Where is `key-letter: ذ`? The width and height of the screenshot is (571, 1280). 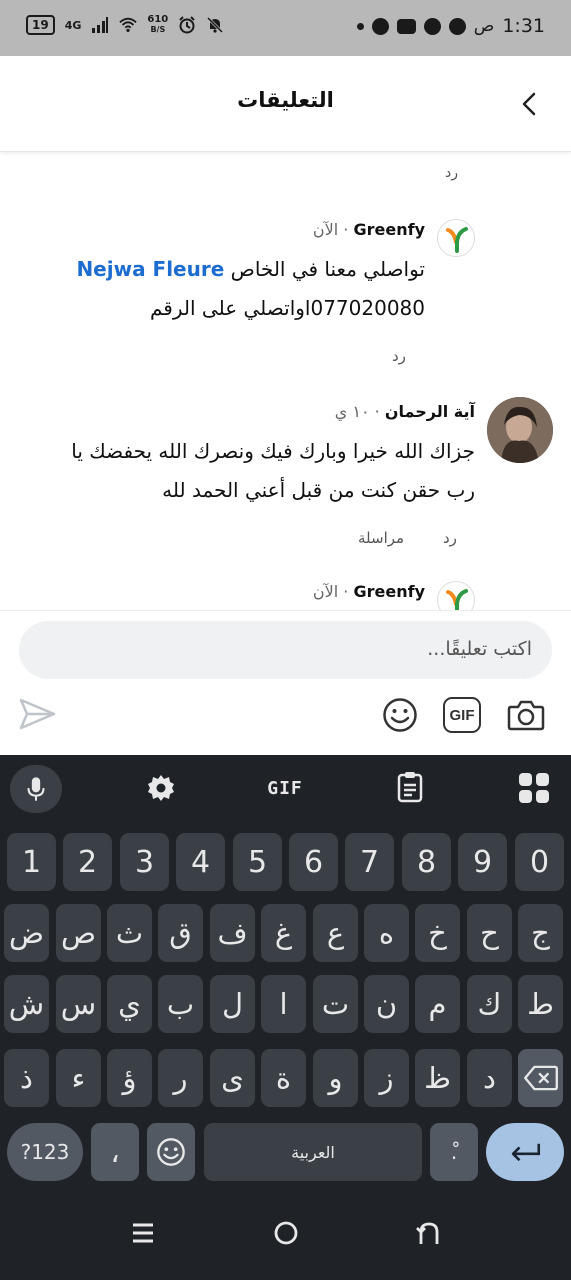
key-letter: ذ is located at coordinates (26, 1078).